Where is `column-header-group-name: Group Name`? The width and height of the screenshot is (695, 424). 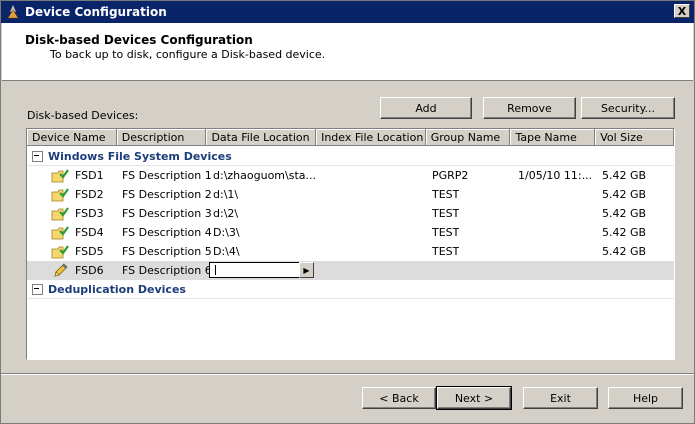 column-header-group-name: Group Name is located at coordinates (468, 137).